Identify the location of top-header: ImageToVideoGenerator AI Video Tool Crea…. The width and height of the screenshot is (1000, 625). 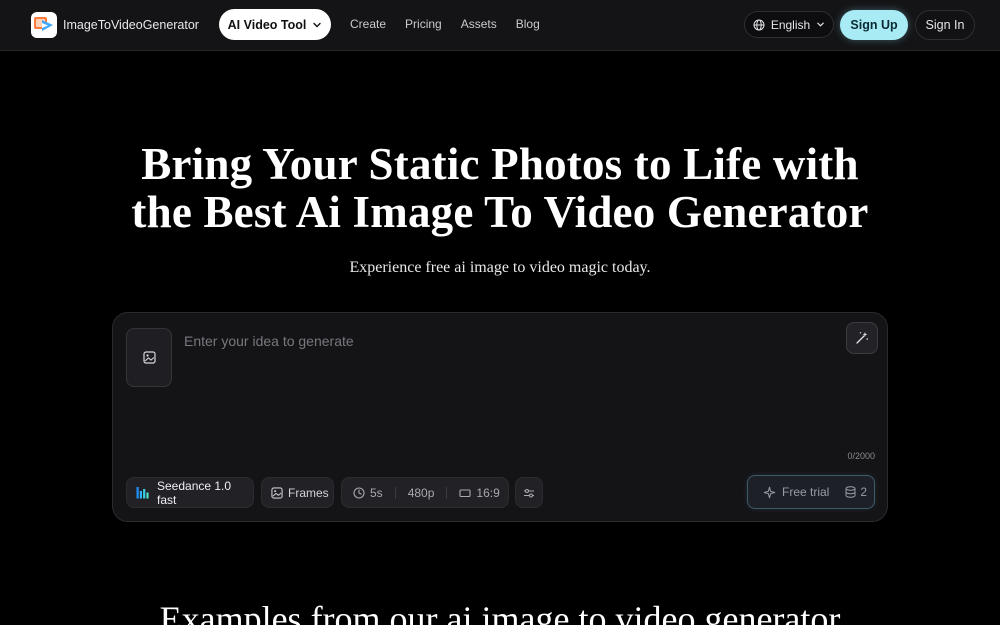
(500, 25).